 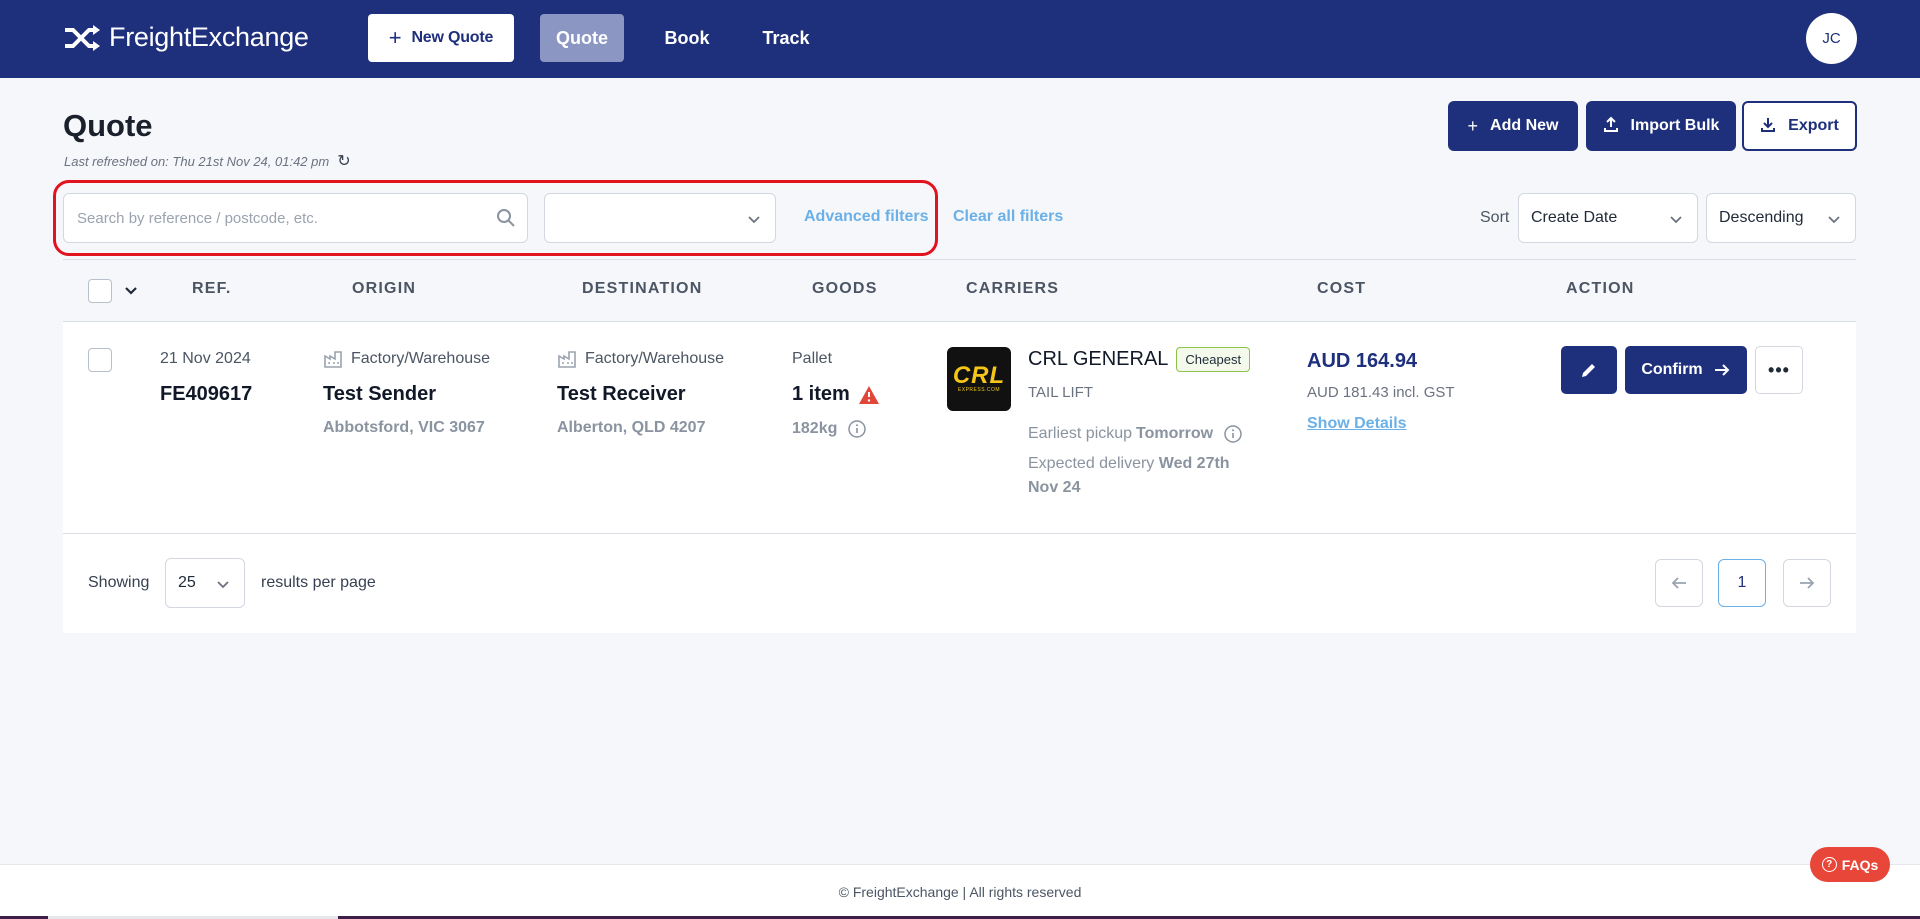 What do you see at coordinates (979, 375) in the screenshot?
I see `carrier-logo-text: CRL` at bounding box center [979, 375].